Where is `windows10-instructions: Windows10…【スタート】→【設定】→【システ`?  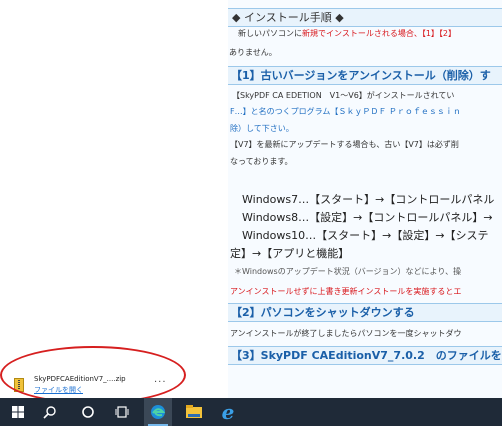 windows10-instructions: Windows10…【スタート】→【設定】→【システ is located at coordinates (365, 235).